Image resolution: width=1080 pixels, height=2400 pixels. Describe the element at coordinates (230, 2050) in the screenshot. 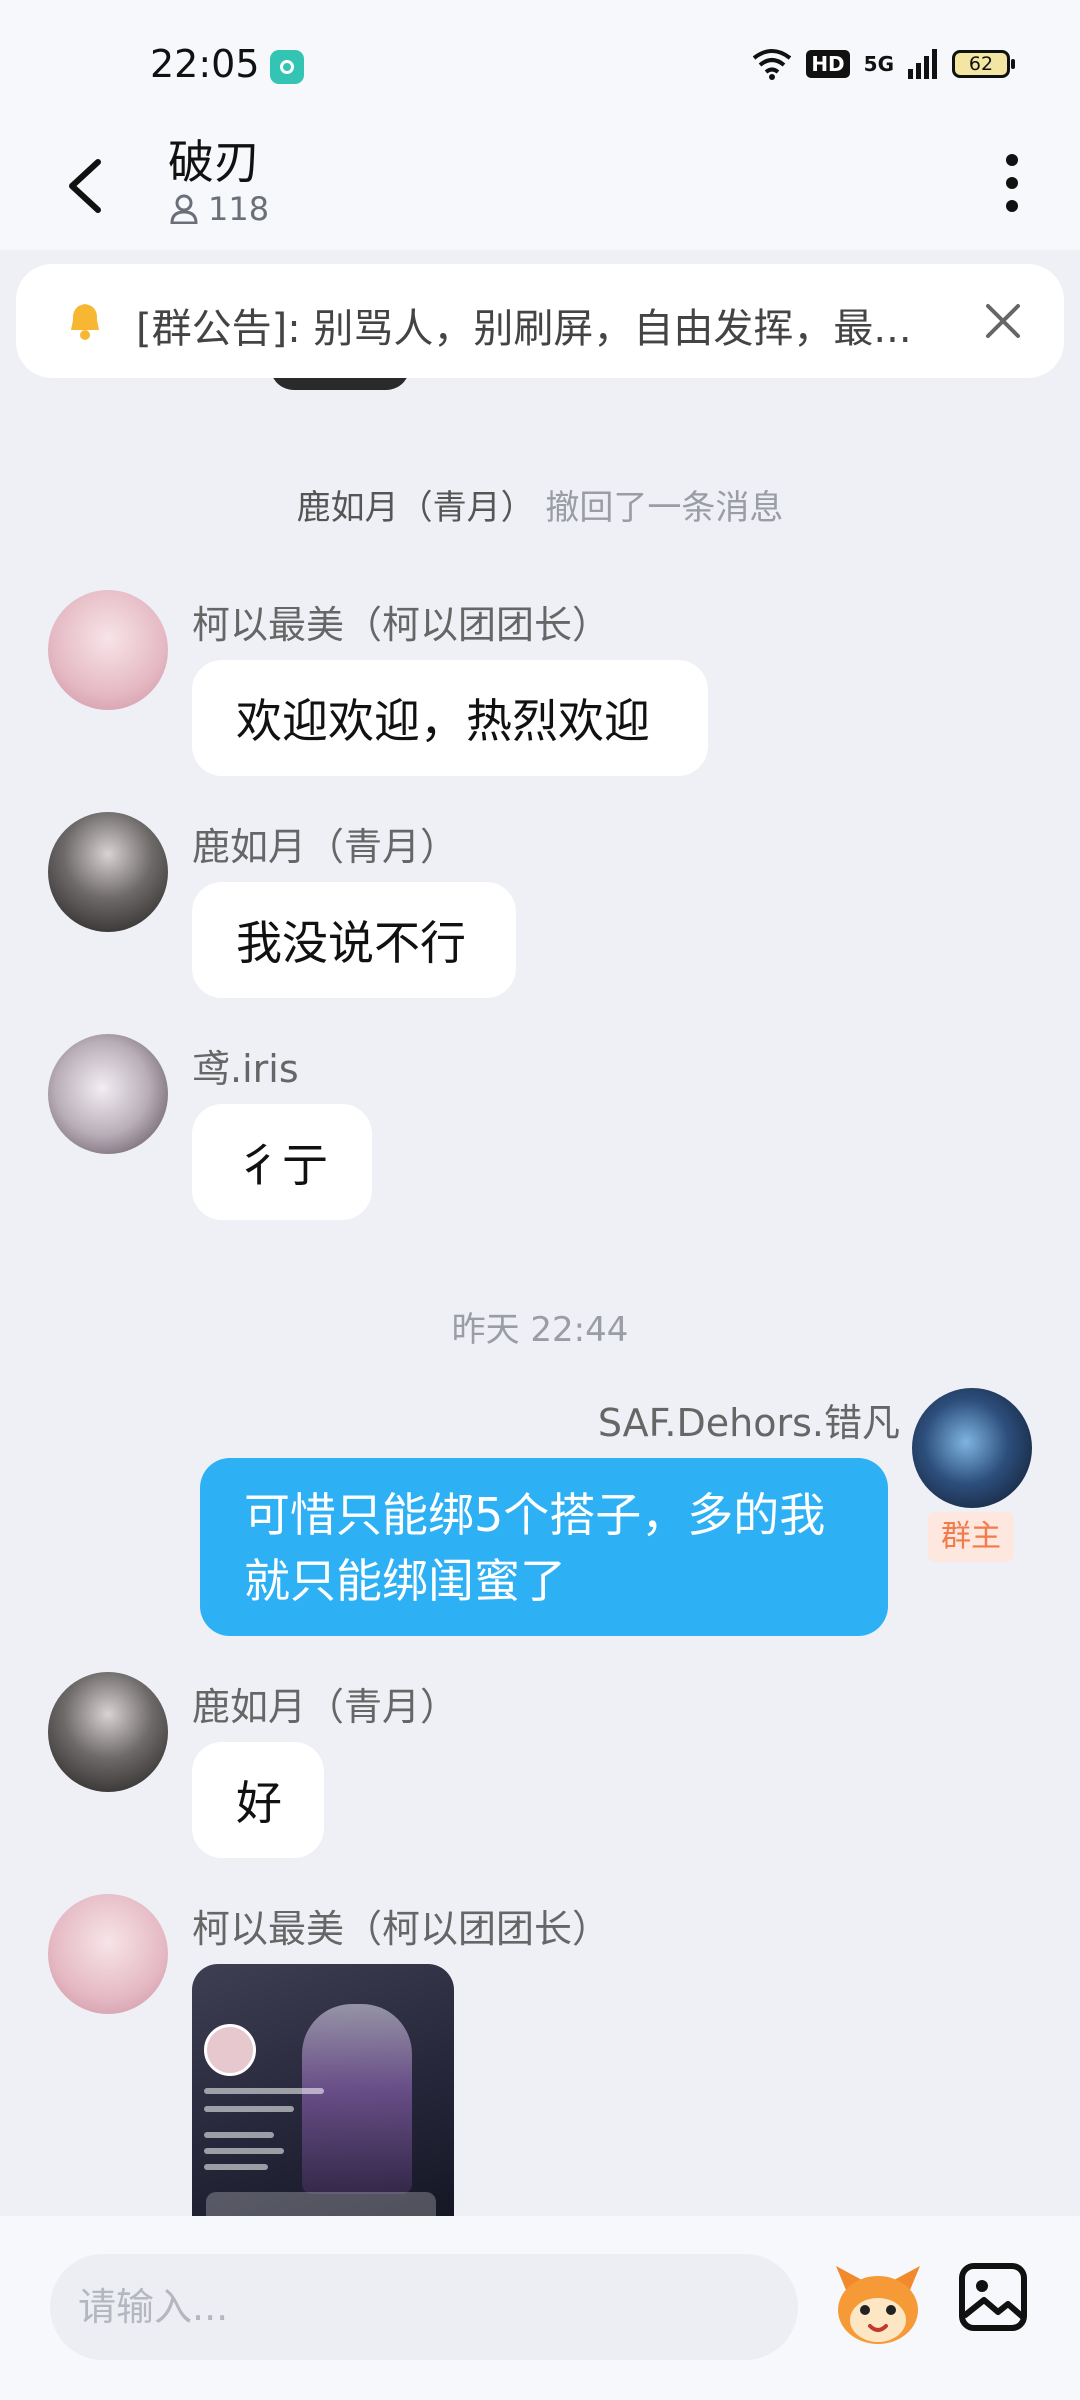

I see `image-profile-avatar` at that location.